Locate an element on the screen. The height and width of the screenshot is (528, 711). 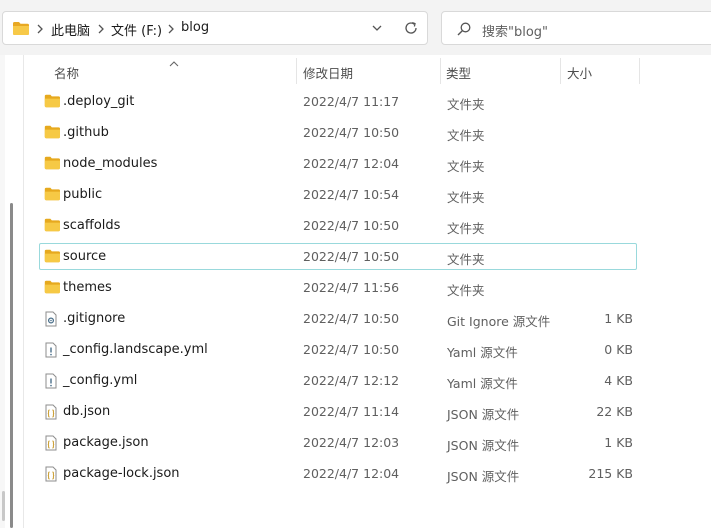
nav-scrollbar-track is located at coordinates (2, 291).